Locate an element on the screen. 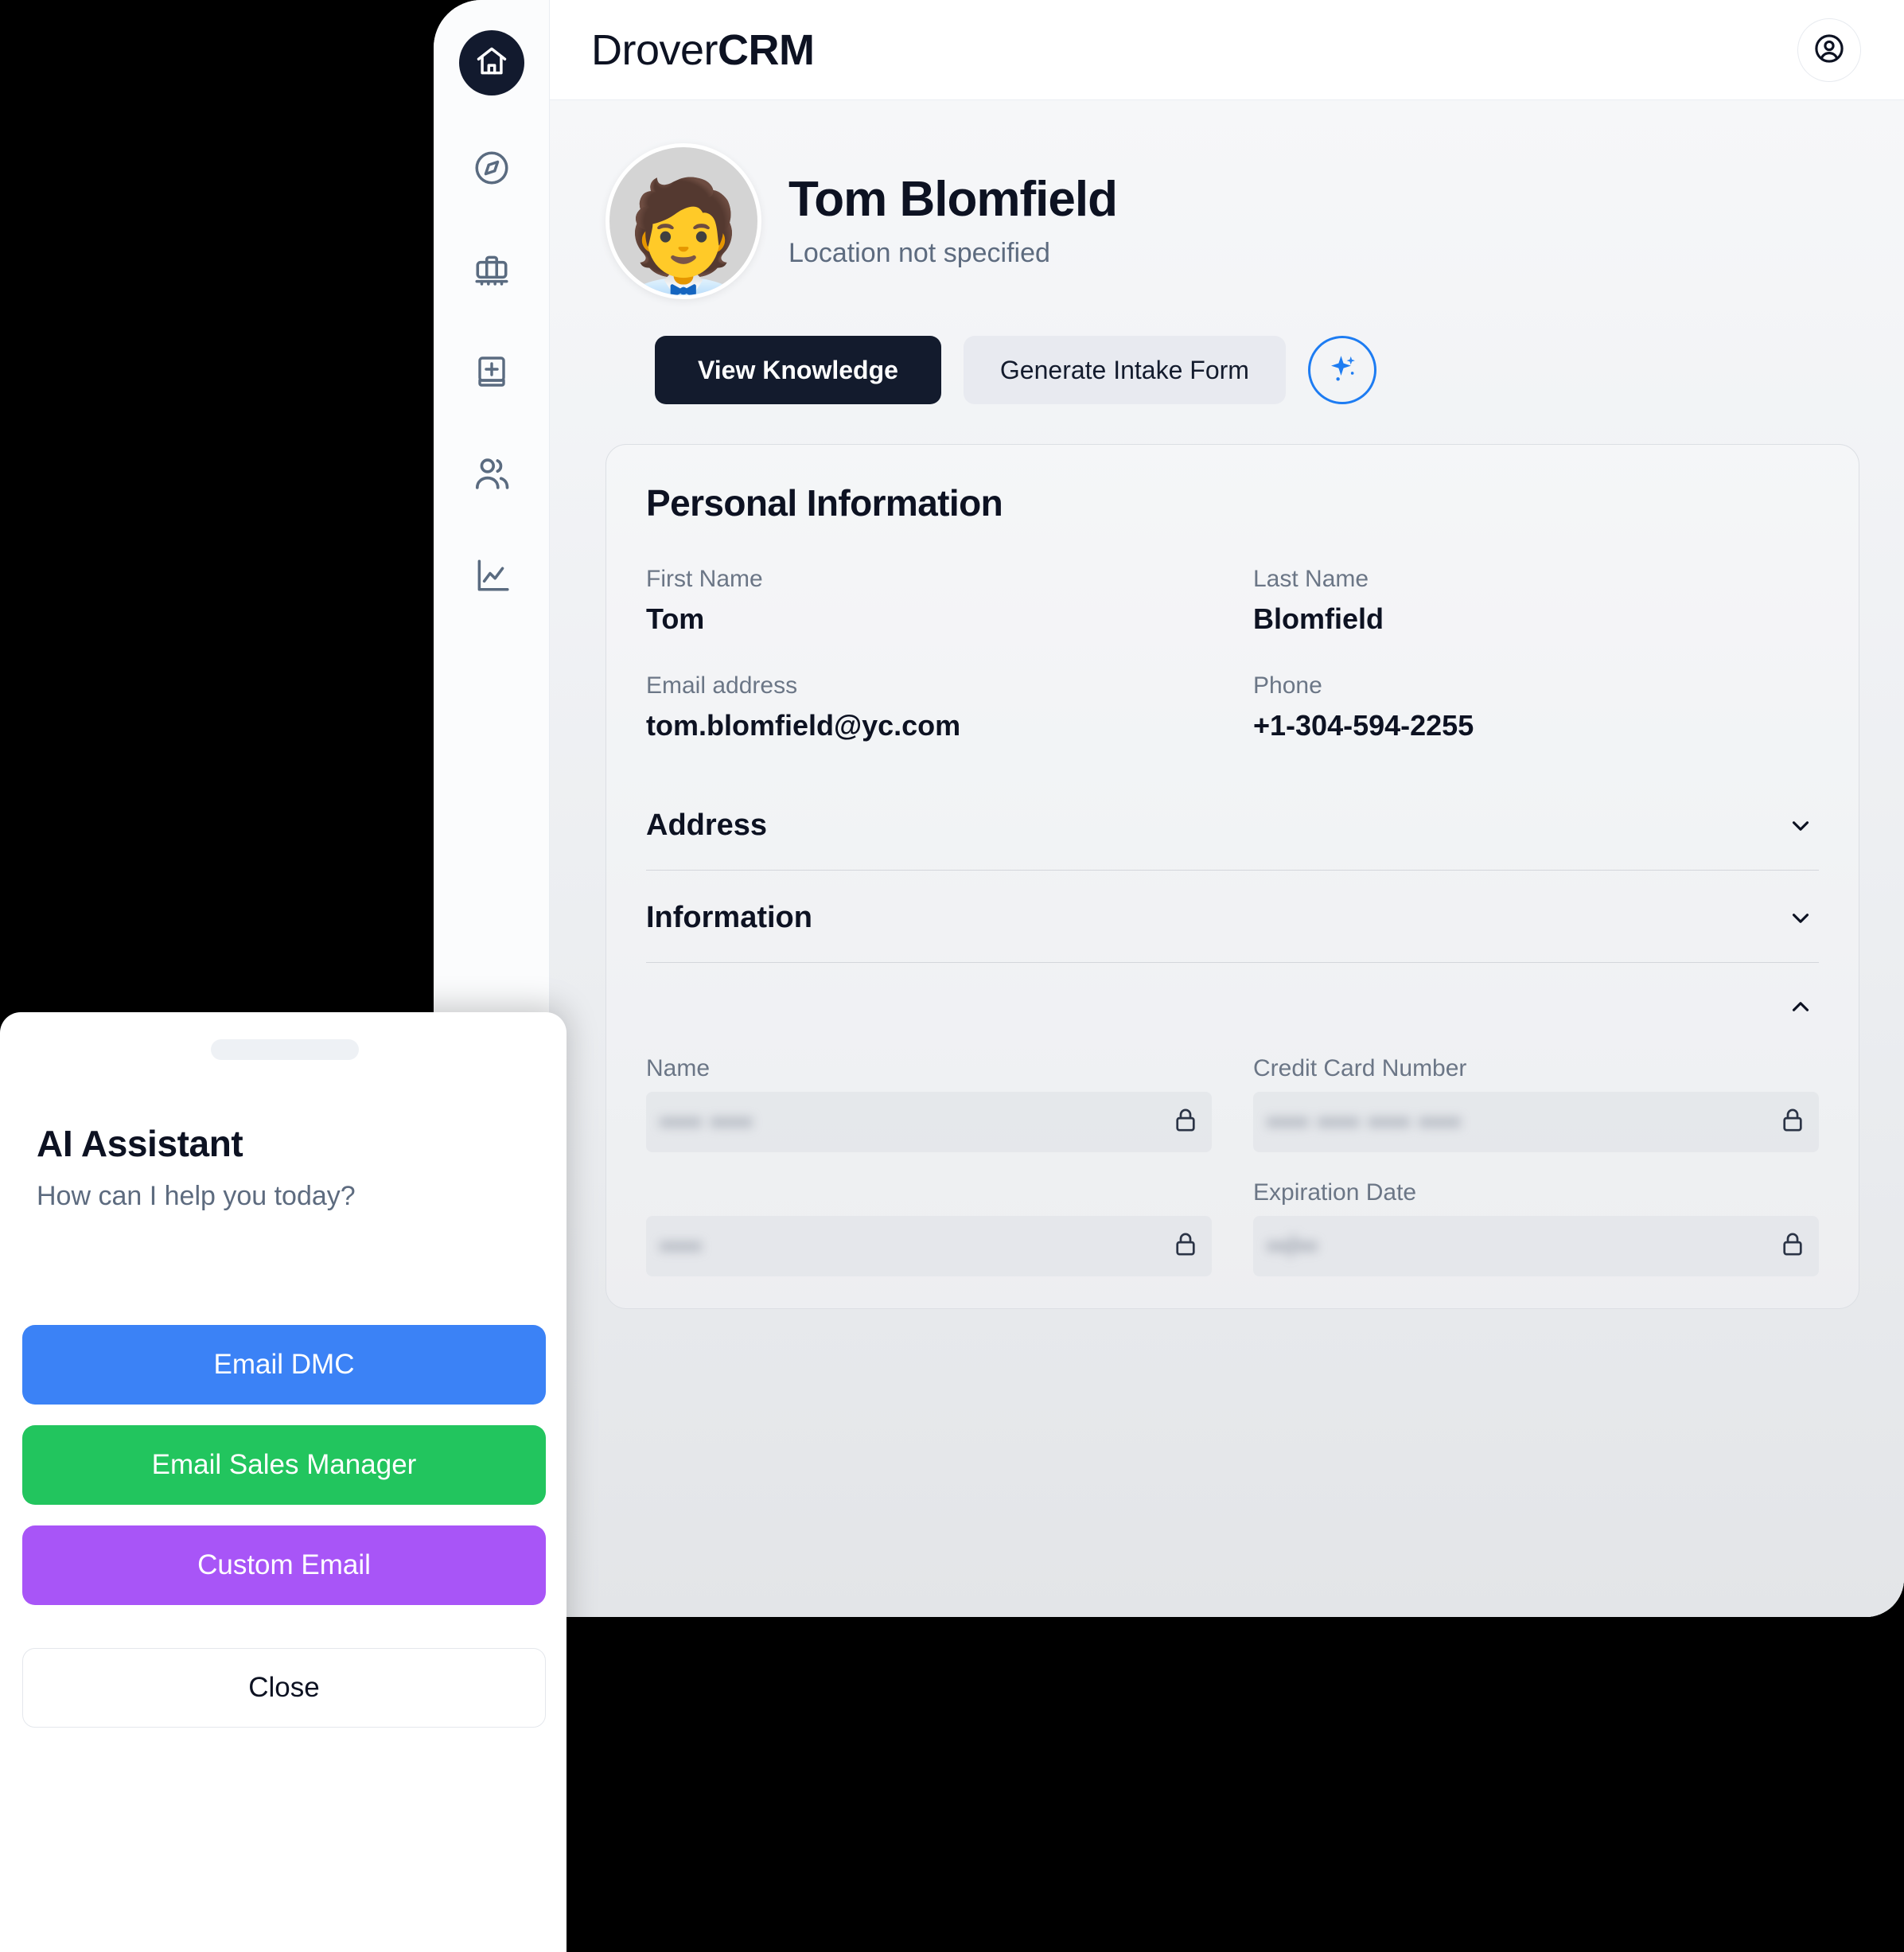 Image resolution: width=1904 pixels, height=1952 pixels. accordion-title: Information is located at coordinates (729, 917).